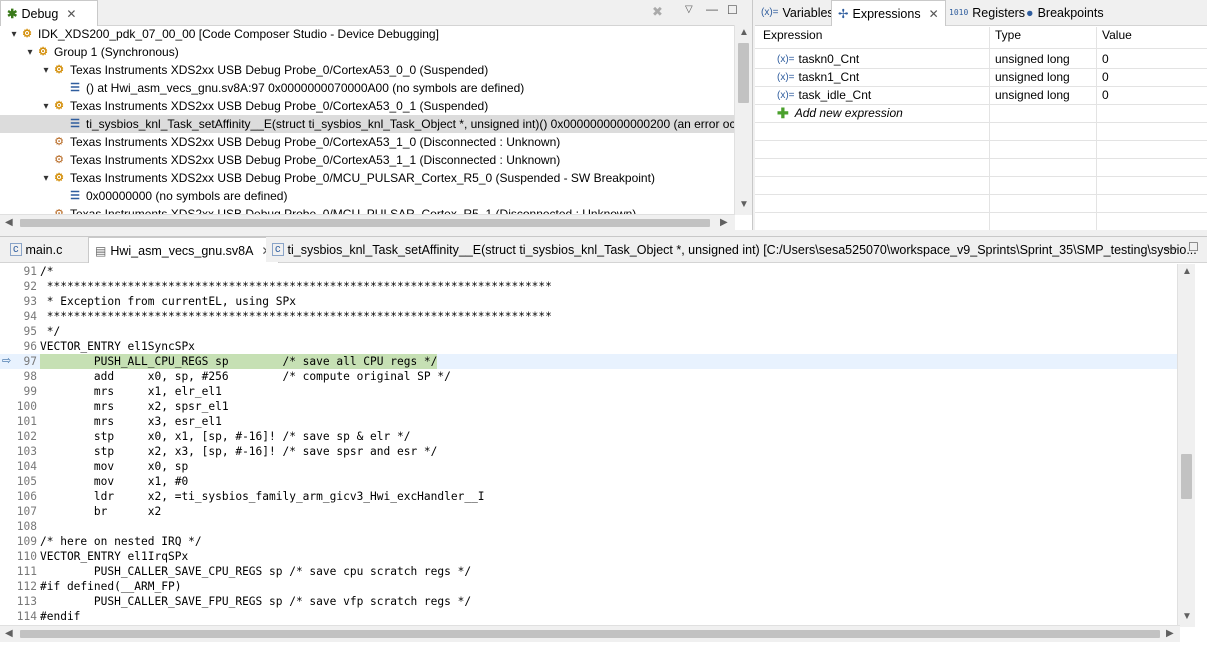 The height and width of the screenshot is (646, 1207). What do you see at coordinates (30, 376) in the screenshot?
I see `line-number: 98` at bounding box center [30, 376].